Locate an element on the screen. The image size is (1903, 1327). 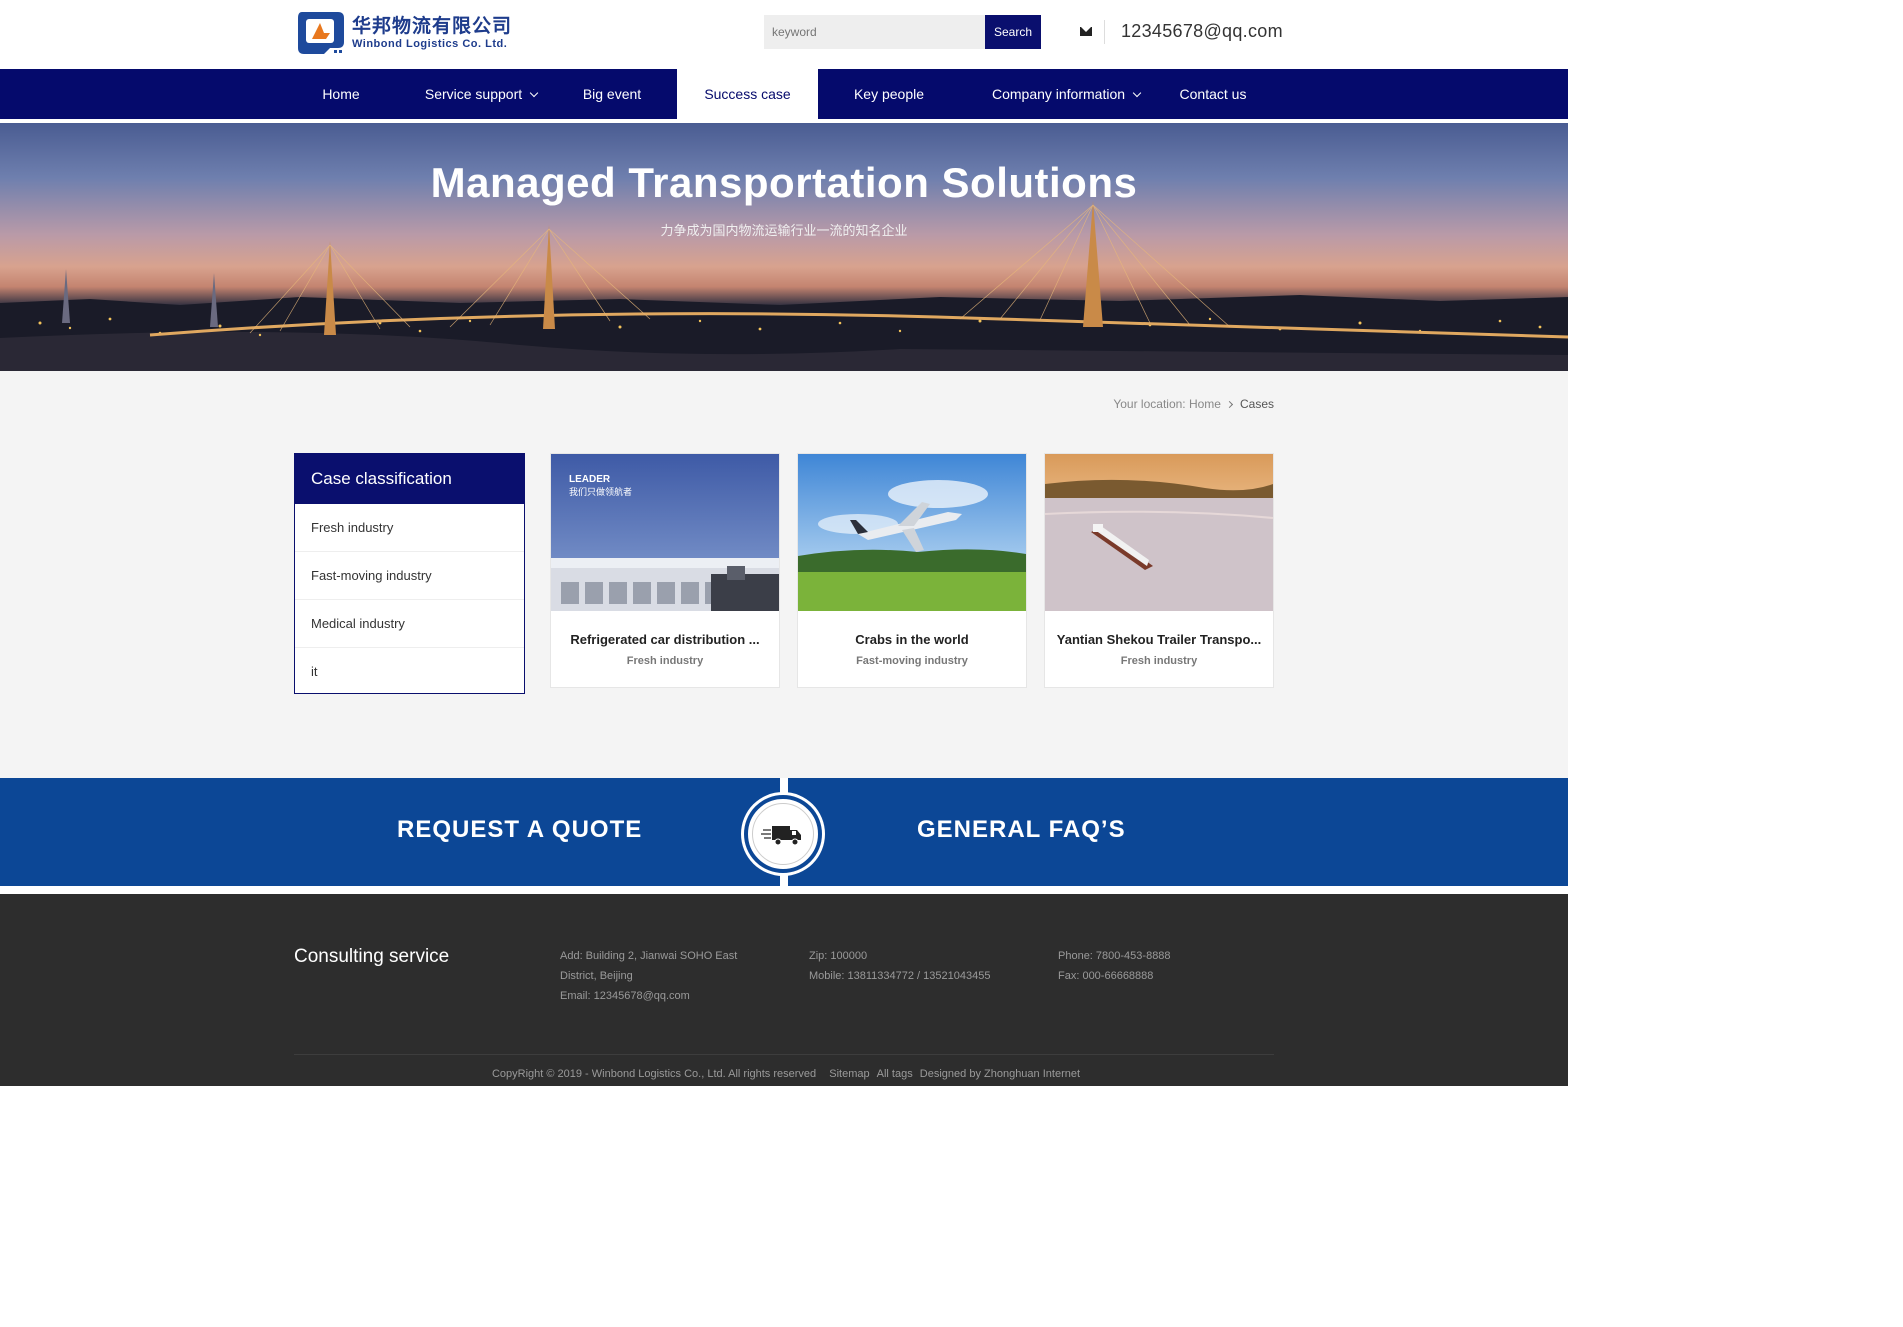
nav-item-key-people: Key people is located at coordinates (889, 94).